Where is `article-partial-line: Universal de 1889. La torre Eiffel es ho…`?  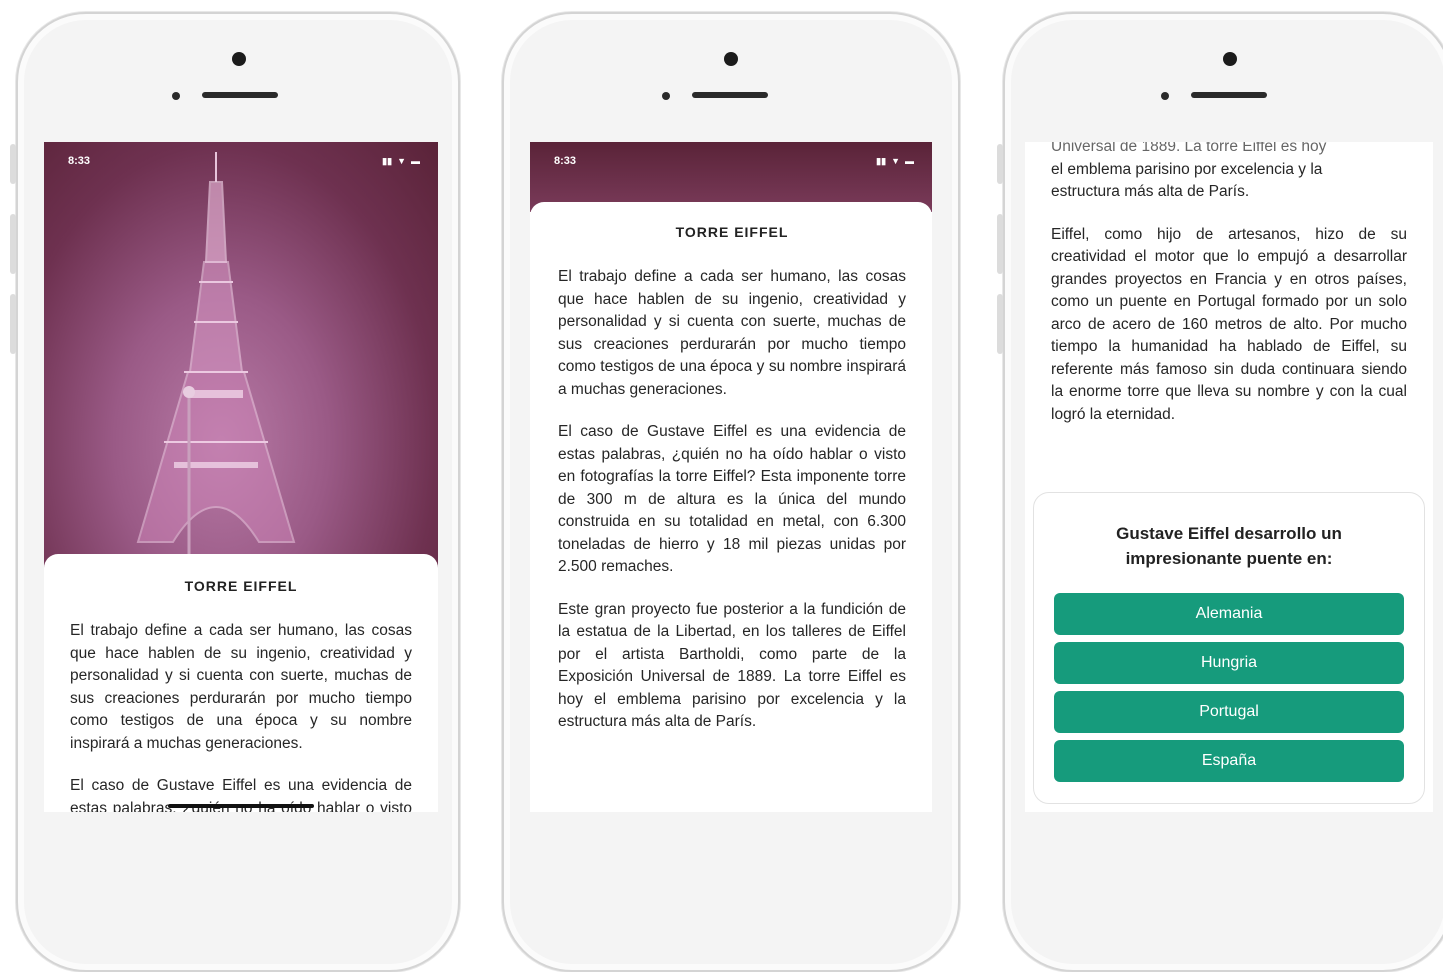
article-partial-line: Universal de 1889. La torre Eiffel es ho… is located at coordinates (1189, 148).